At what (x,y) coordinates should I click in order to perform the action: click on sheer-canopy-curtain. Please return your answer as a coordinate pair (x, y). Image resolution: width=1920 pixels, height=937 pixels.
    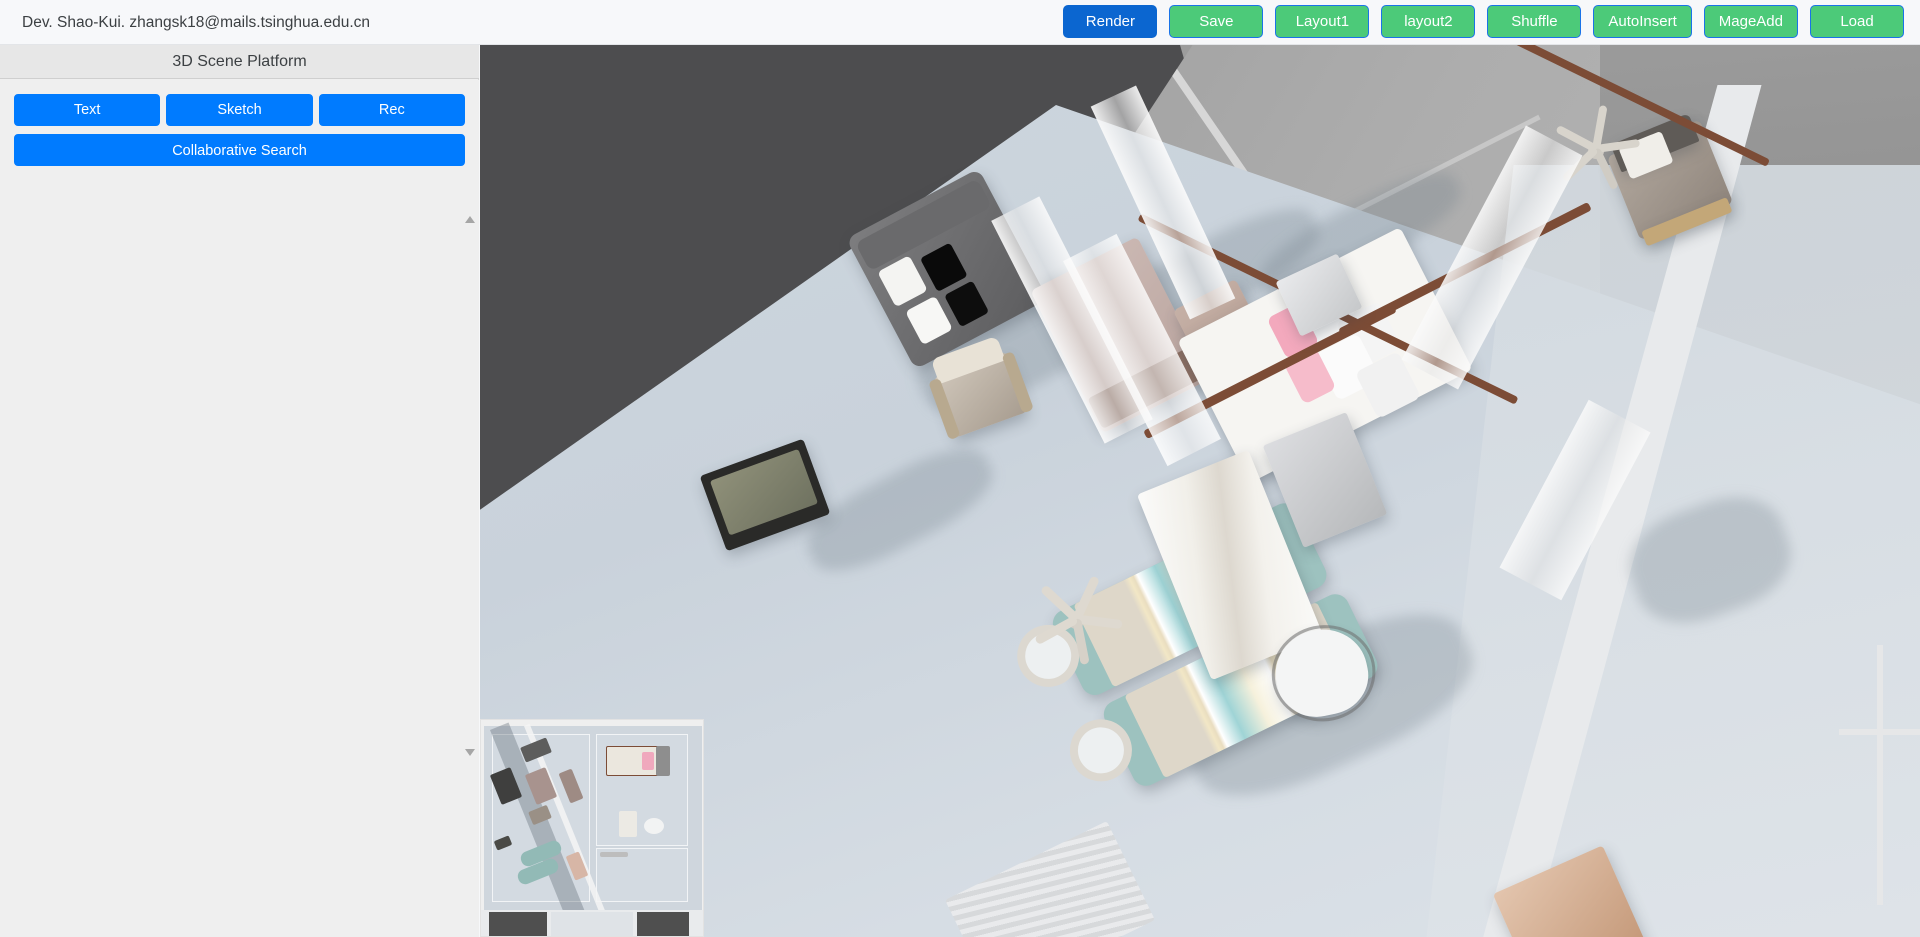
    Looking at the image, I should click on (1492, 257).